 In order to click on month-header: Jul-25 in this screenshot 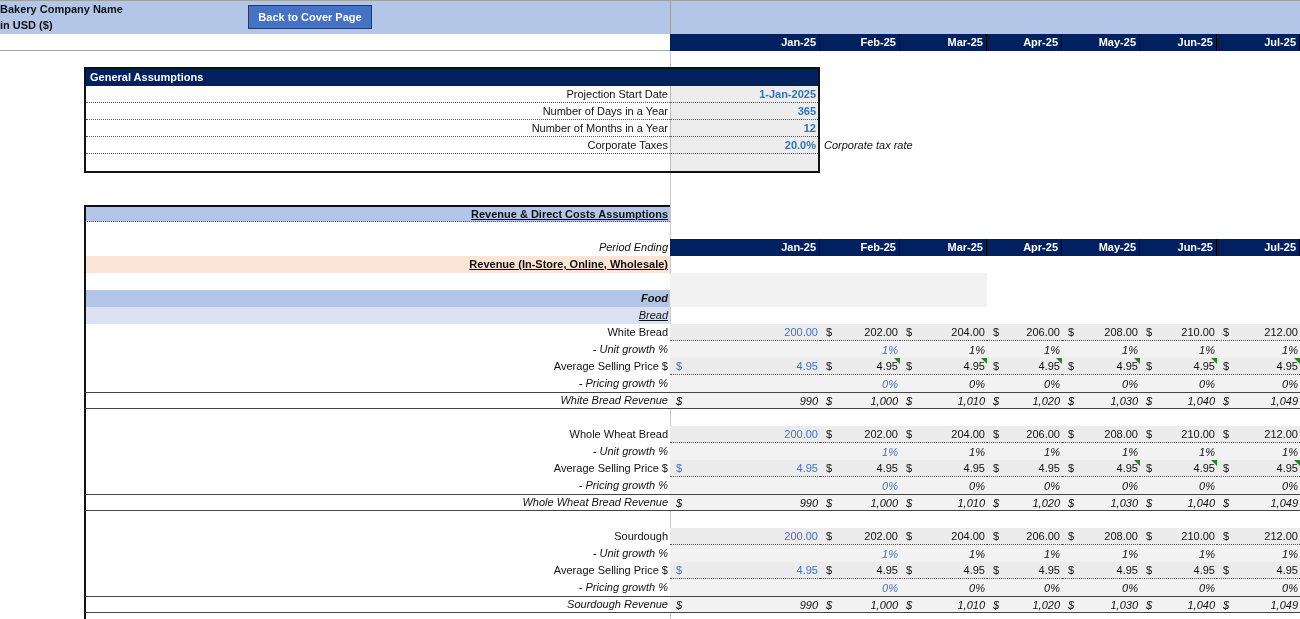, I will do `click(1258, 42)`.